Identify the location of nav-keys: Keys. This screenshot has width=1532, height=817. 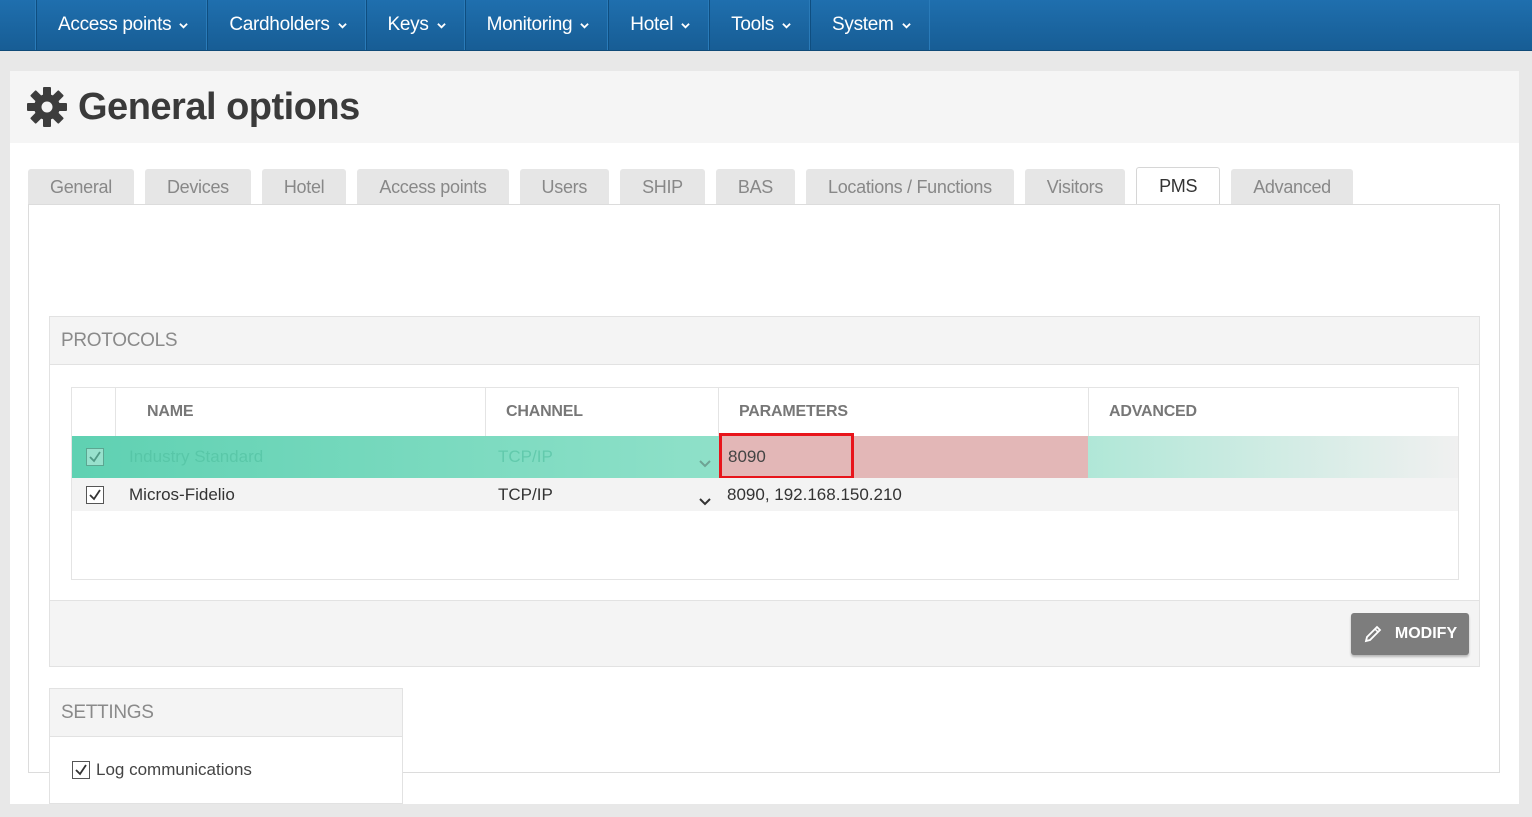
(415, 25).